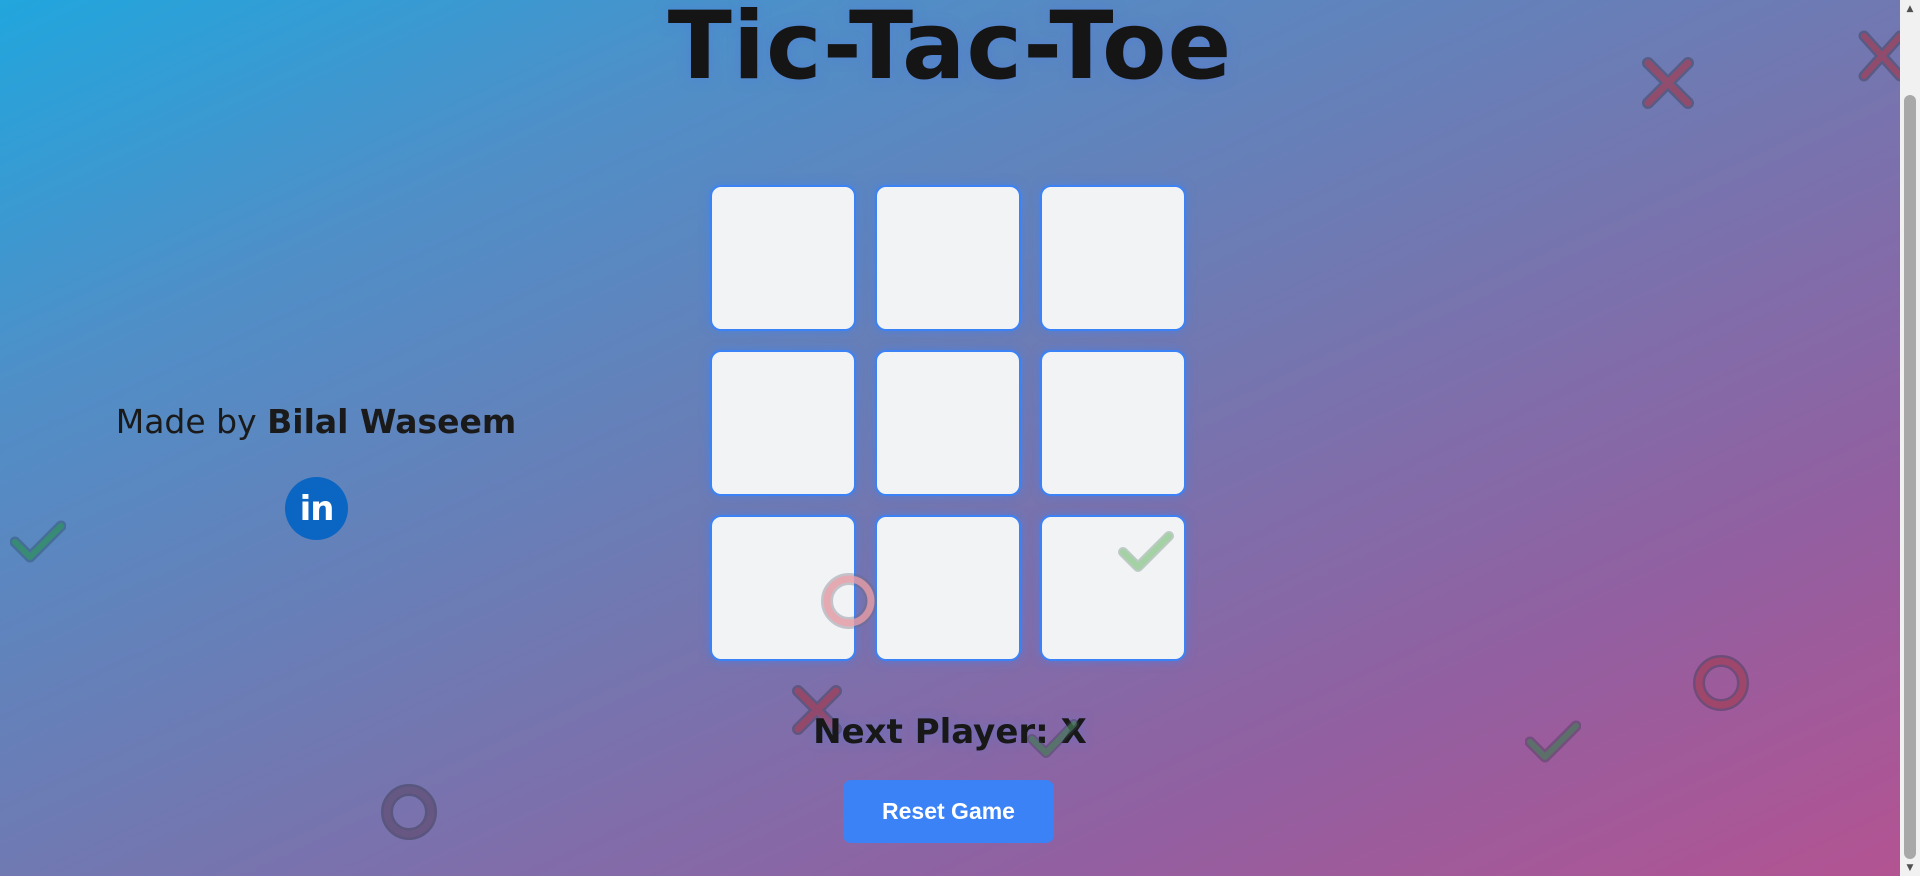  What do you see at coordinates (186, 421) in the screenshot?
I see `credit-prefix: Made by` at bounding box center [186, 421].